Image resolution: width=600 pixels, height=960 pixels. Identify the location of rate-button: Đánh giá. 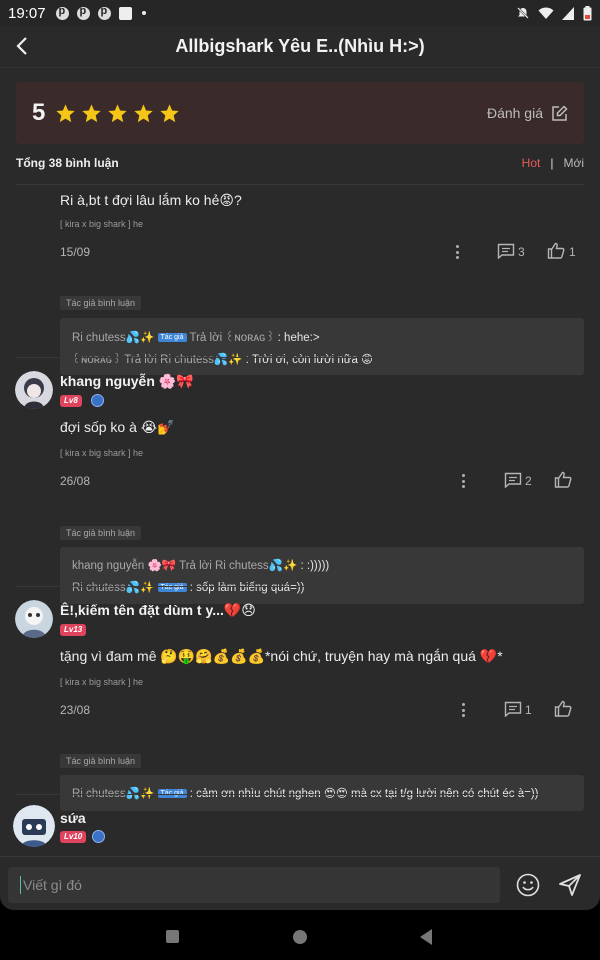
(527, 113).